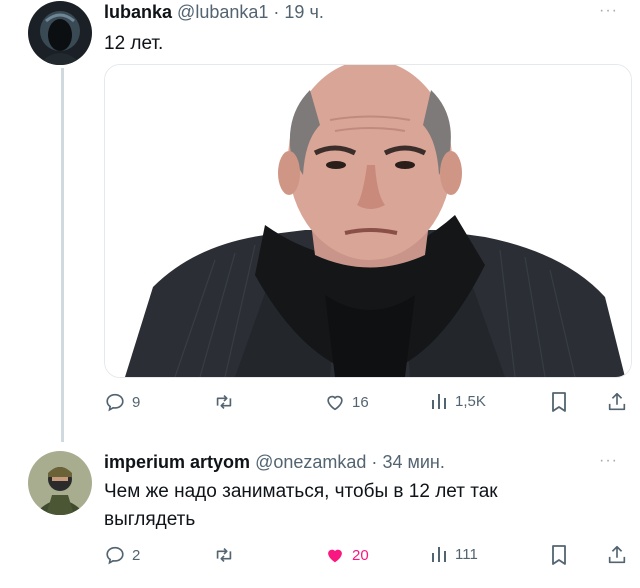  What do you see at coordinates (136, 555) in the screenshot?
I see `reply-count: 2` at bounding box center [136, 555].